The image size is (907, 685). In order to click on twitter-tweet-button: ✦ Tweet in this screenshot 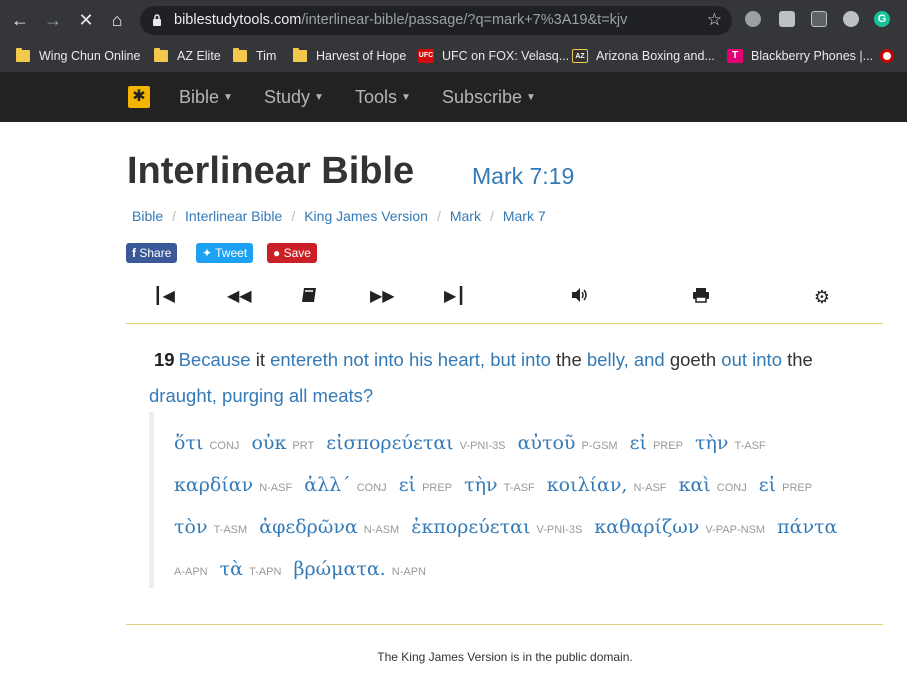, I will do `click(225, 253)`.